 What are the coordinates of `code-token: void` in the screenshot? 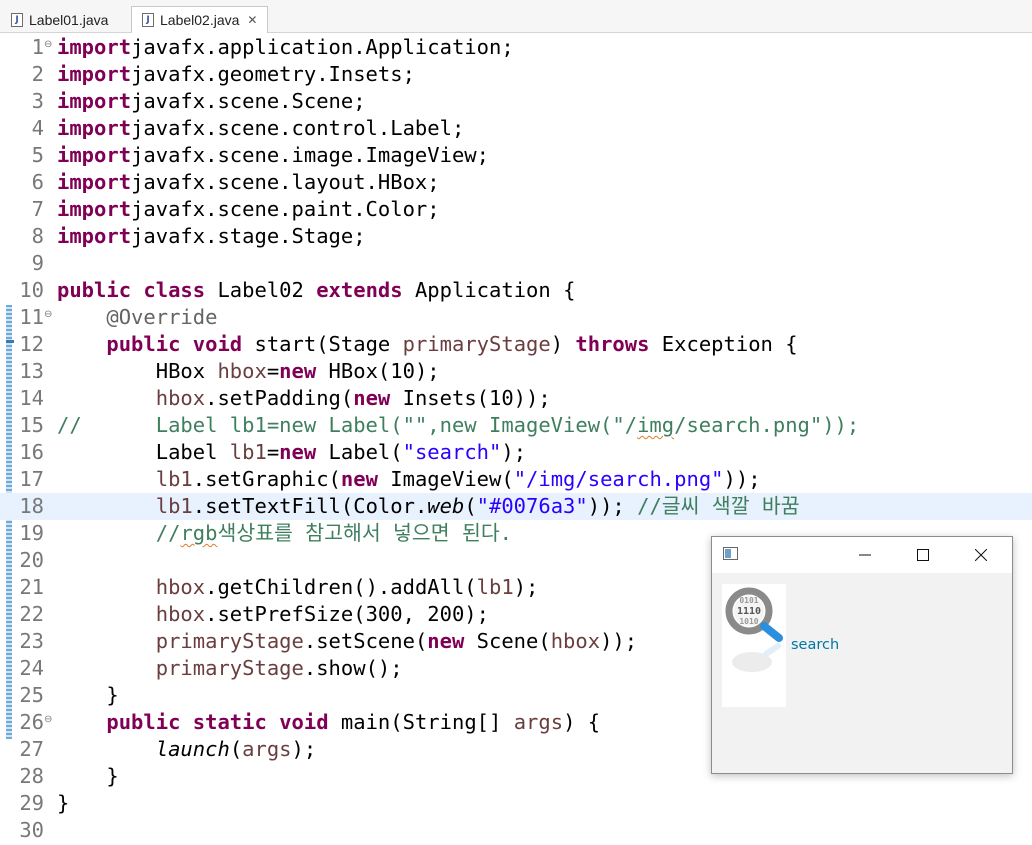 It's located at (304, 722).